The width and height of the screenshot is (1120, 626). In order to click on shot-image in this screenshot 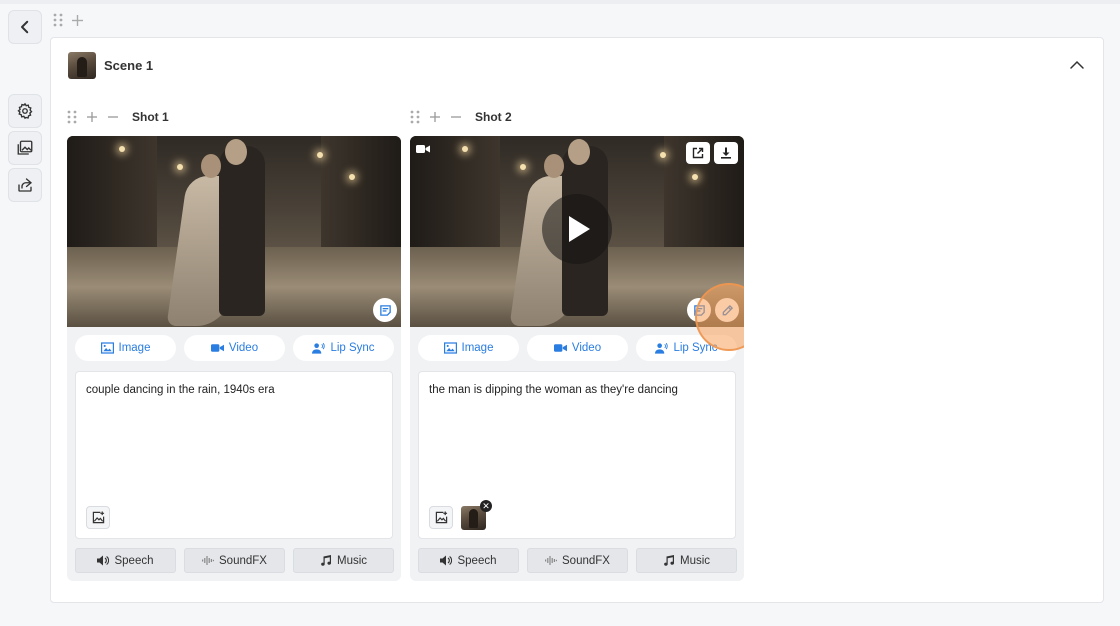, I will do `click(234, 231)`.